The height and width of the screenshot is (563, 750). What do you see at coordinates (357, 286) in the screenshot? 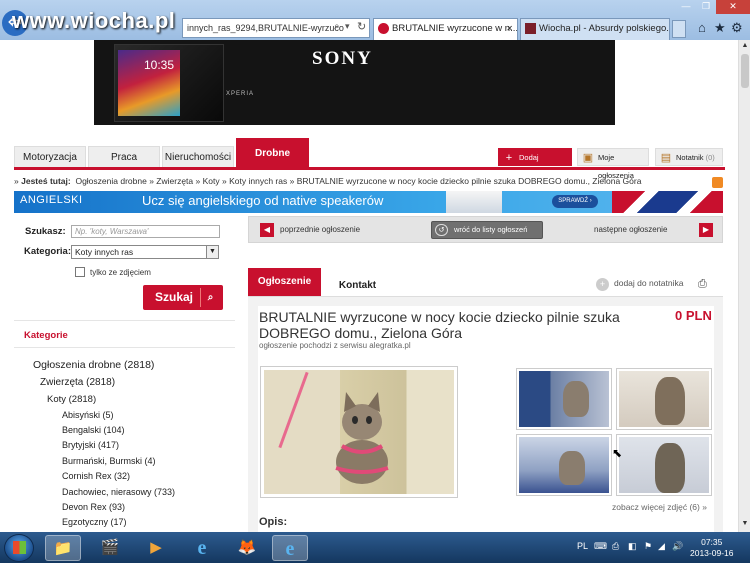
I see `tab-contact: Kontakt` at bounding box center [357, 286].